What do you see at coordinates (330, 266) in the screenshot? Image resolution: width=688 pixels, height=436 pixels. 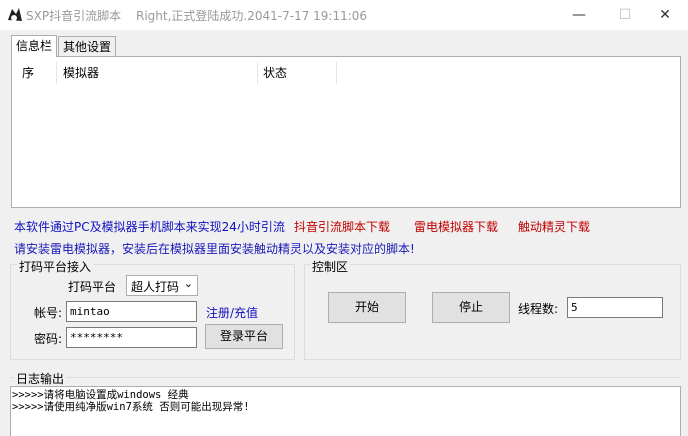 I see `control-group-title: 控制区` at bounding box center [330, 266].